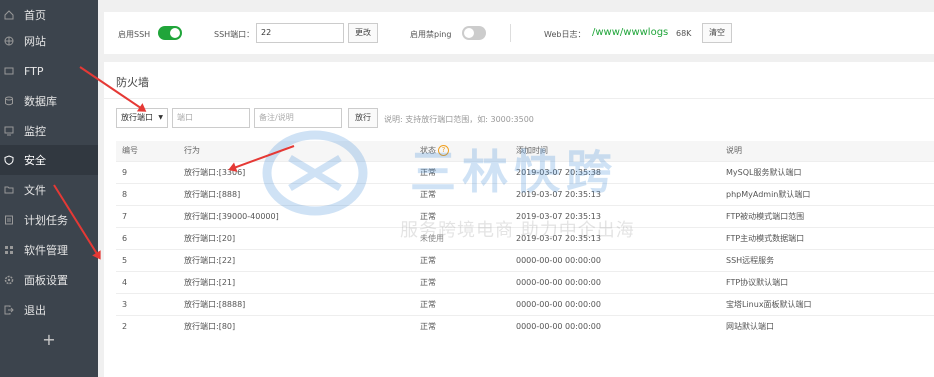 This screenshot has height=377, width=934. Describe the element at coordinates (765, 238) in the screenshot. I see `row-note: FTP主动模式数据端口` at that location.